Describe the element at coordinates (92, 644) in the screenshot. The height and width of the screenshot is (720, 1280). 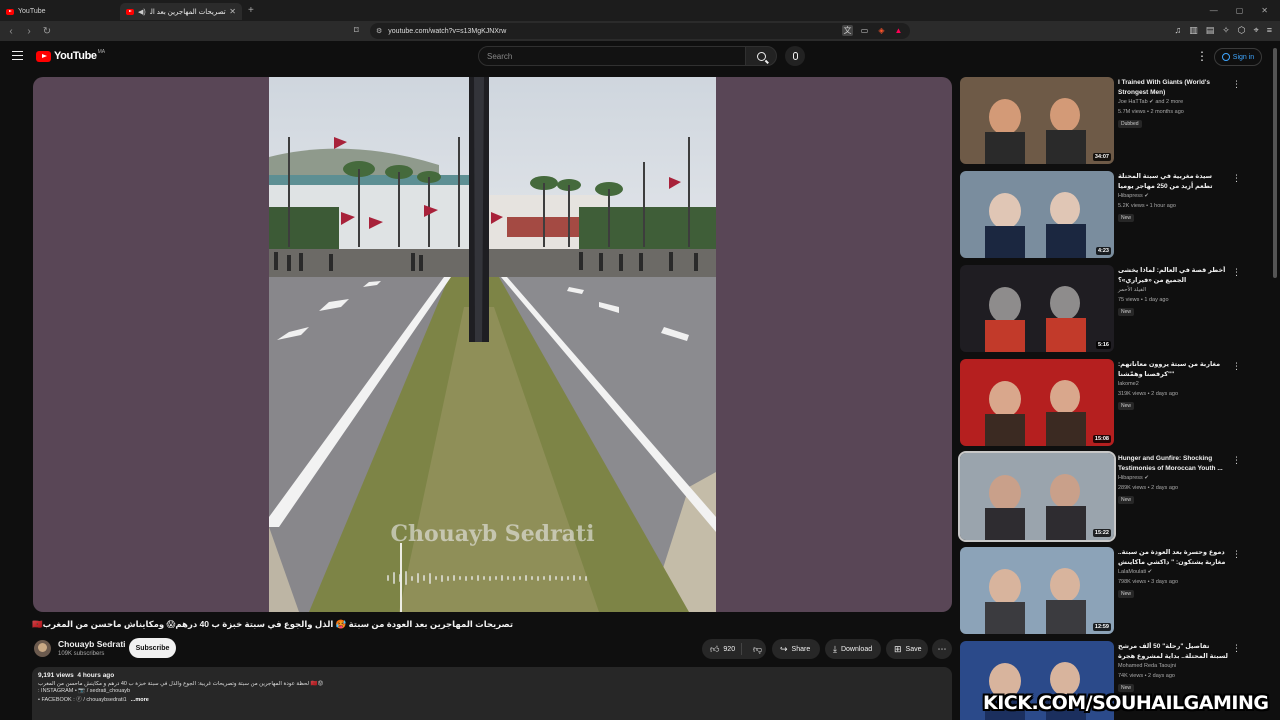
I see `channel-name: Chouayb Sedrati` at that location.